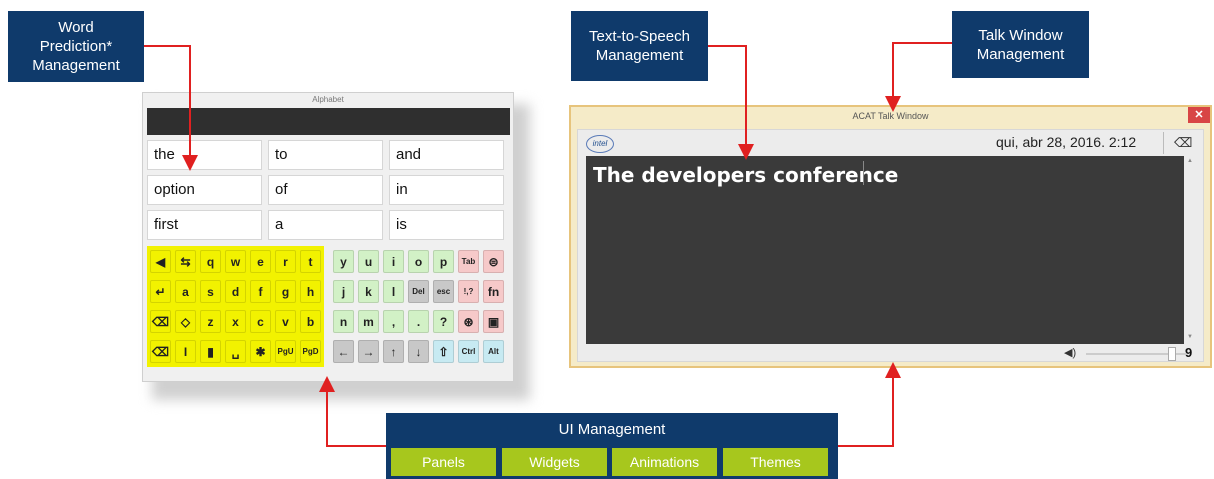  I want to click on word-suggestion: and, so click(446, 155).